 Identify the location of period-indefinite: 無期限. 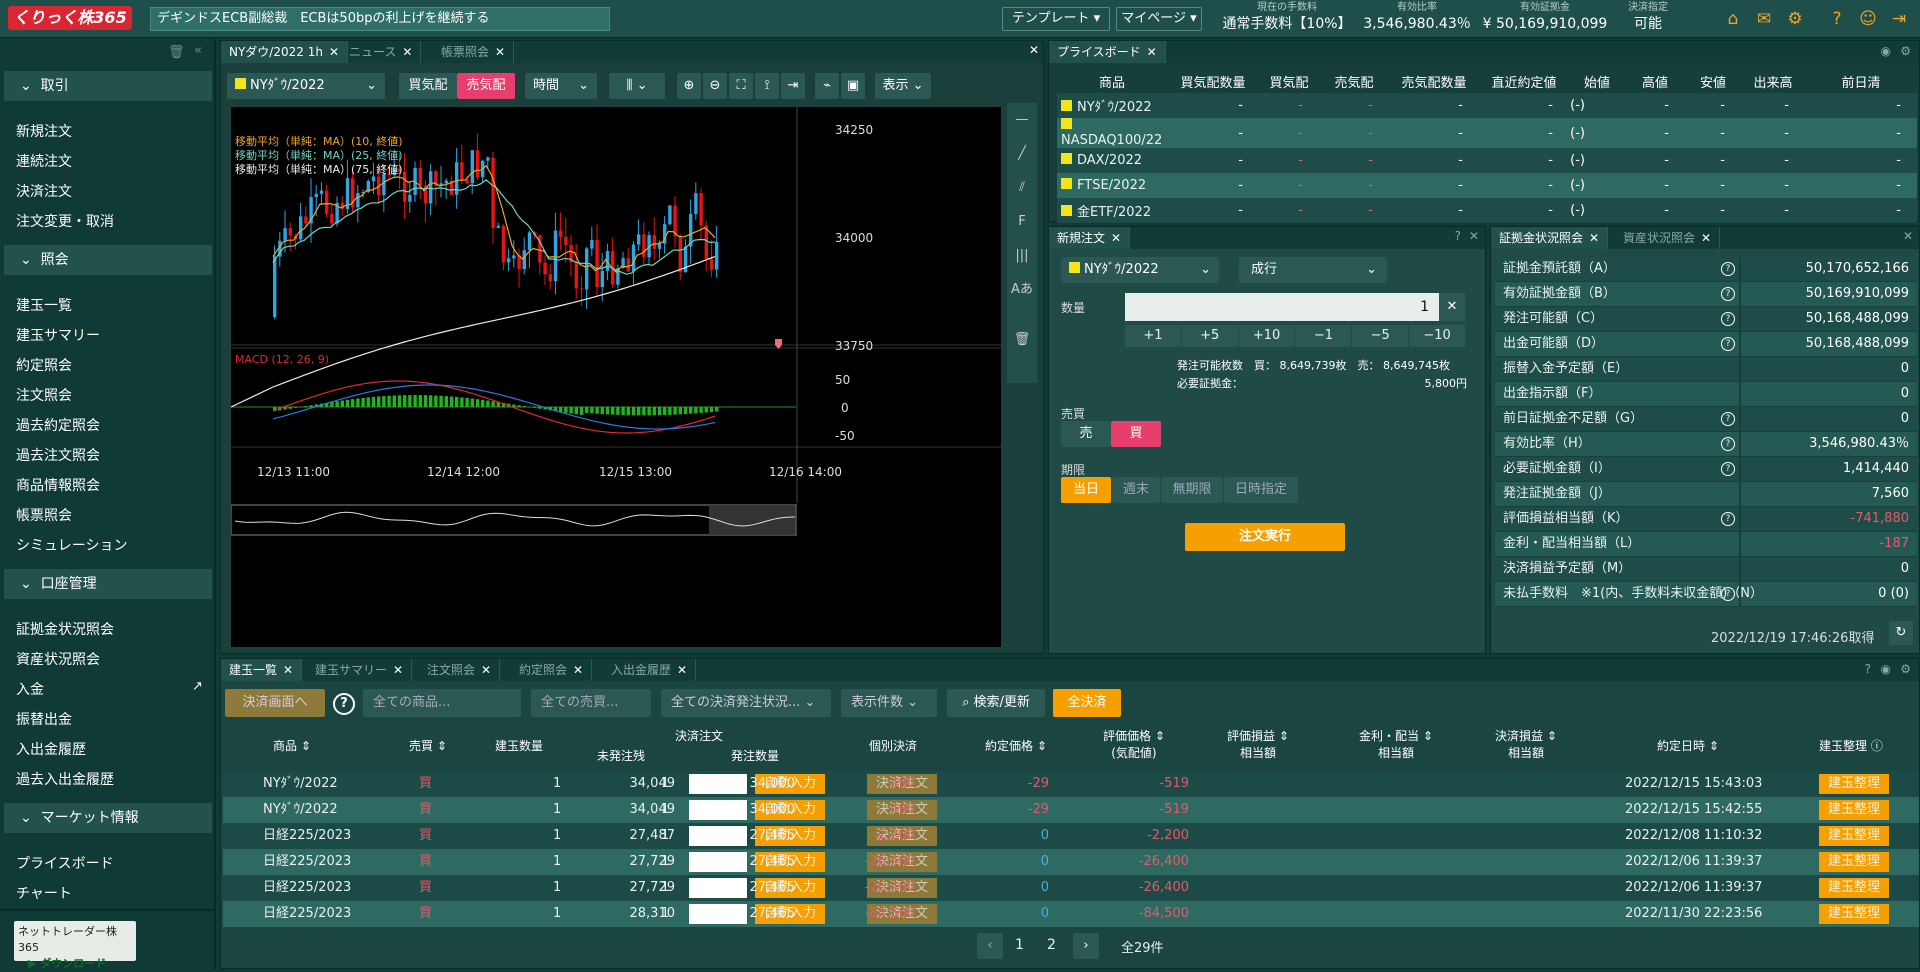
(1192, 490).